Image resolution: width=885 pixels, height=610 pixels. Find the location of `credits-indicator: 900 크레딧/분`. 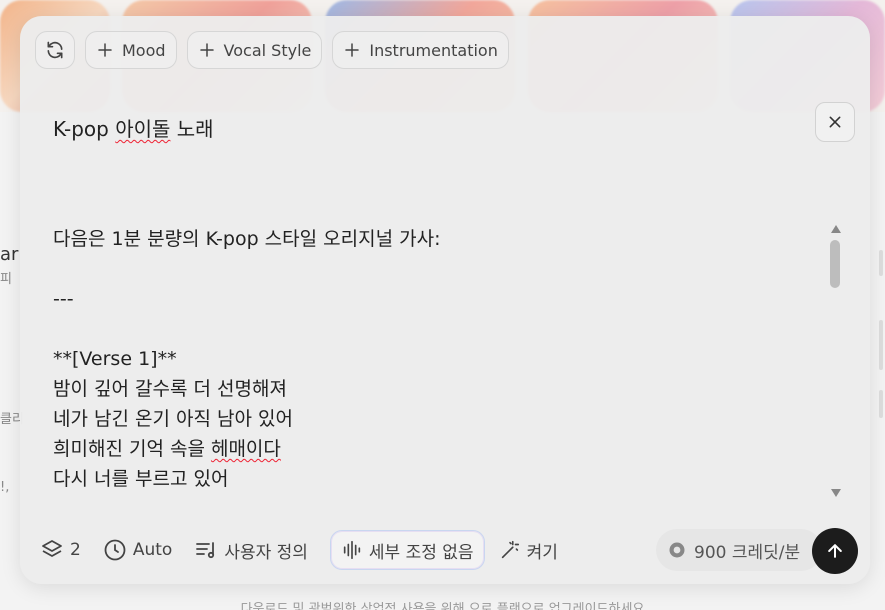

credits-indicator: 900 크레딧/분 is located at coordinates (739, 550).